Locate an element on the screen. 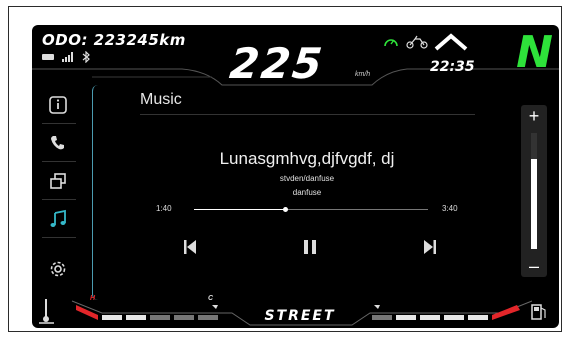 The width and height of the screenshot is (570, 338). speed-readout: 225 is located at coordinates (277, 63).